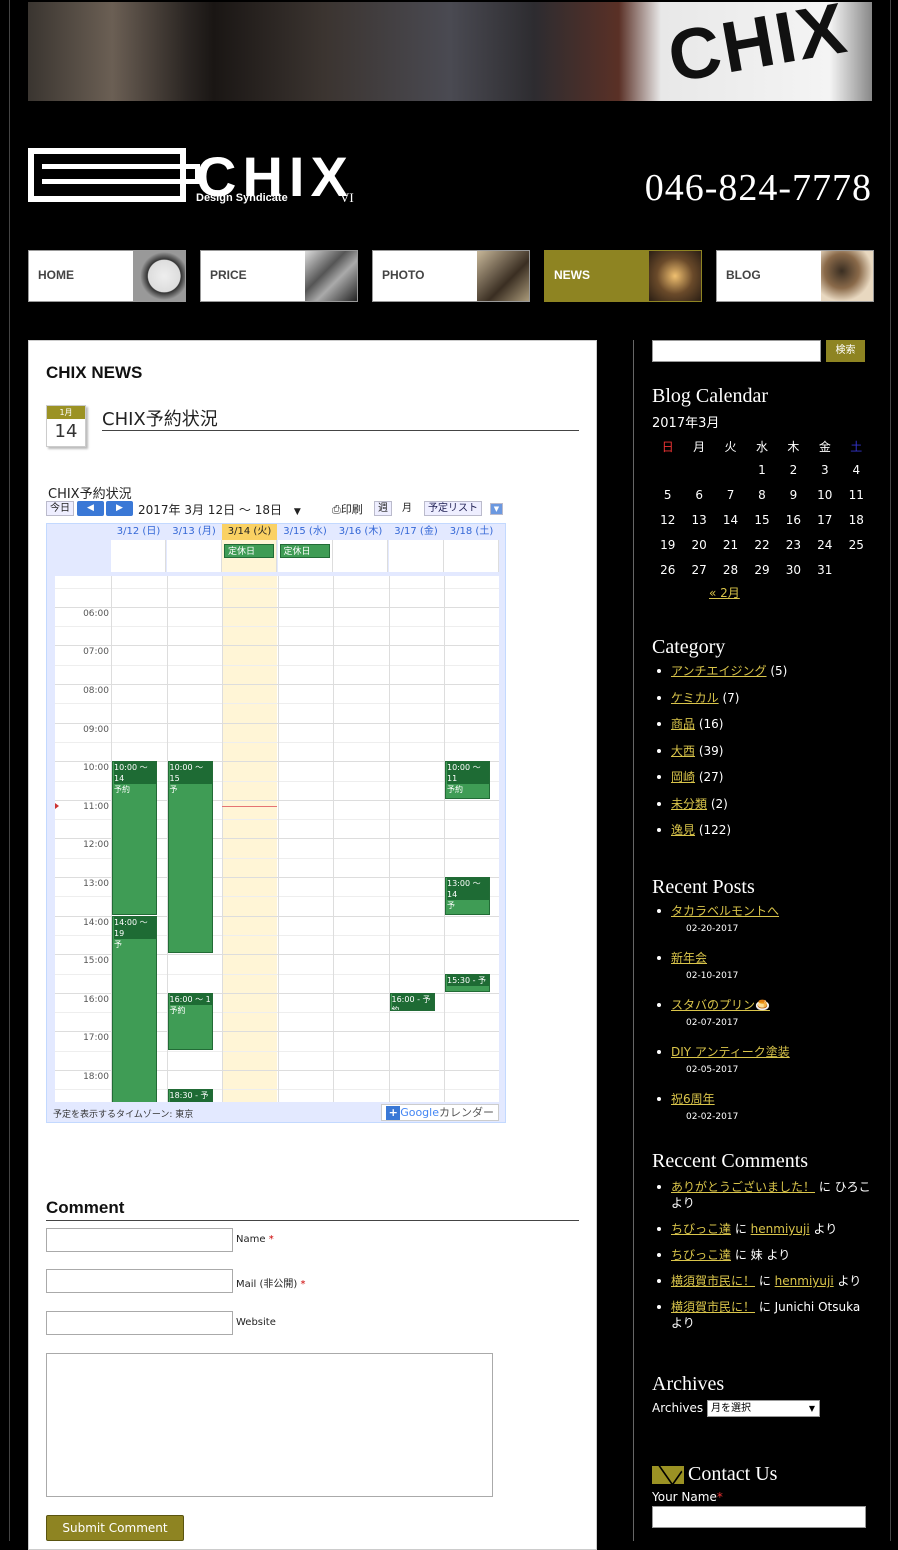 This screenshot has height=1550, width=898. I want to click on calendar-event: 15:30 - 予, so click(467, 982).